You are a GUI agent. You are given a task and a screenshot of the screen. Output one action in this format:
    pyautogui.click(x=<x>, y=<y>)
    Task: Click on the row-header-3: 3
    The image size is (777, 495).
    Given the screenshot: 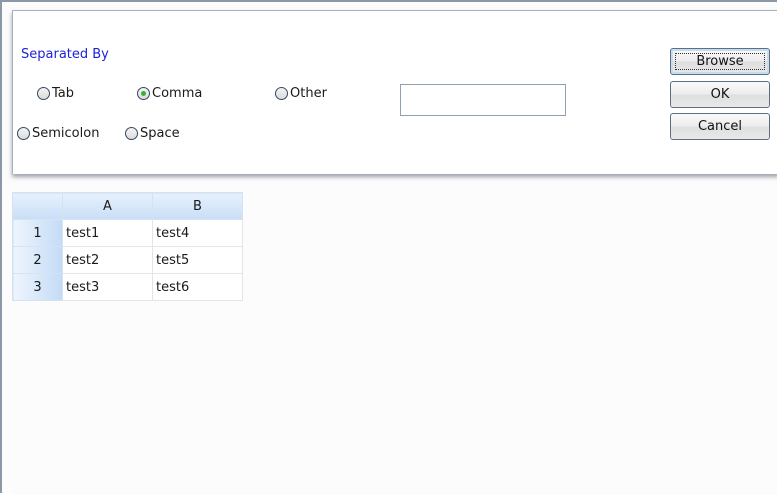 What is the action you would take?
    pyautogui.click(x=37, y=287)
    